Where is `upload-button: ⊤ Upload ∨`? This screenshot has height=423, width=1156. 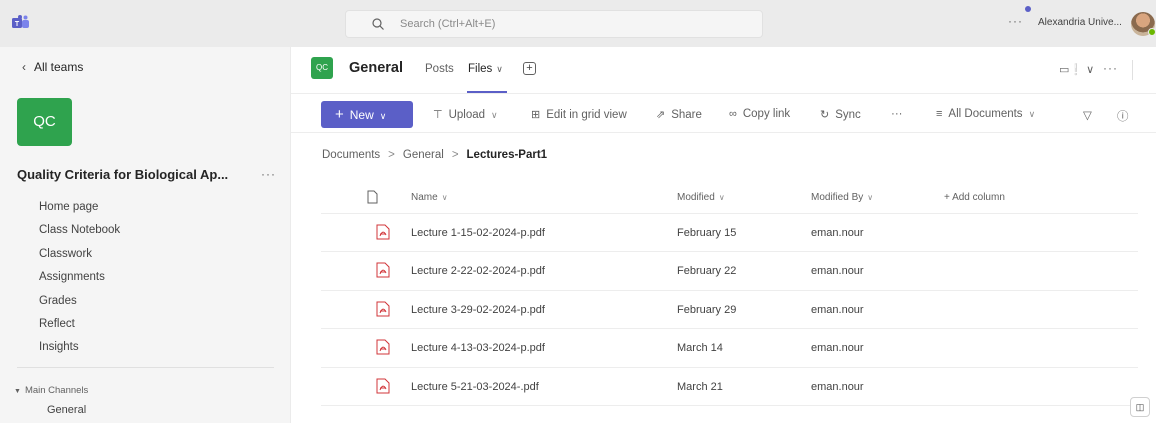
upload-button: ⊤ Upload ∨ is located at coordinates (465, 114).